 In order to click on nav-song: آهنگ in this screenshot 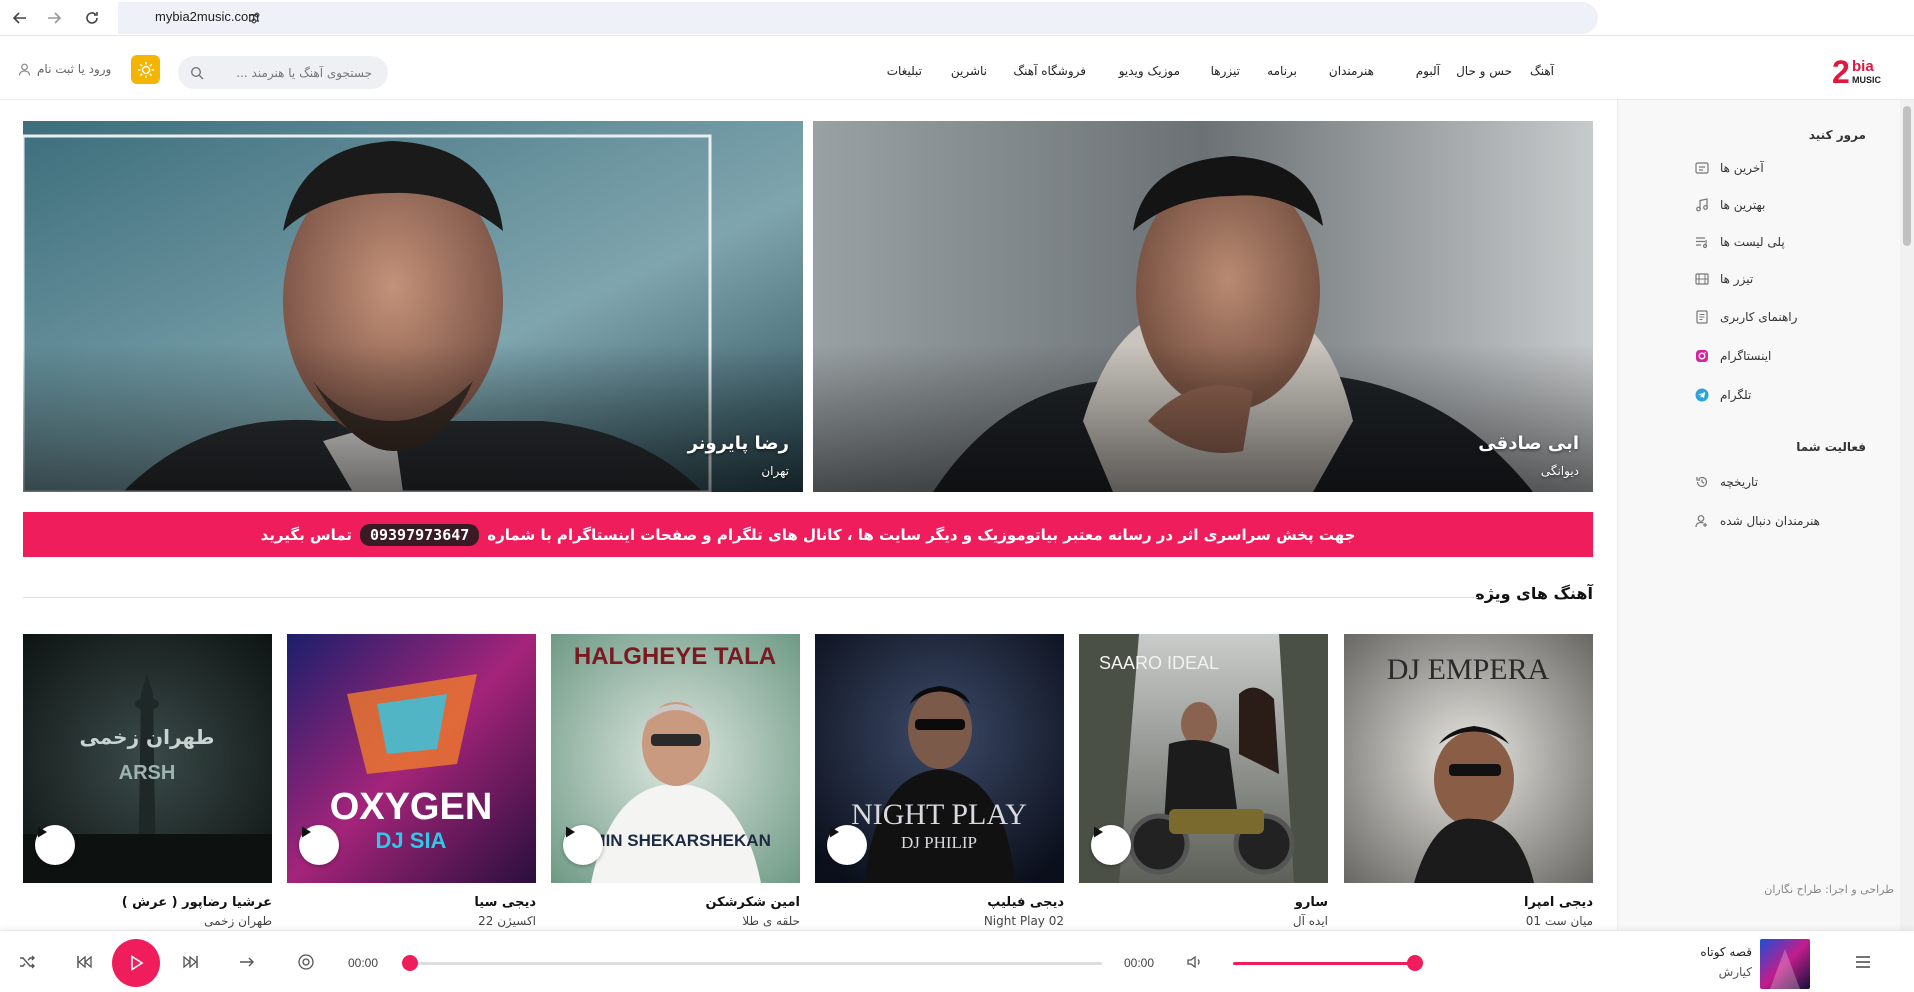, I will do `click(1542, 71)`.